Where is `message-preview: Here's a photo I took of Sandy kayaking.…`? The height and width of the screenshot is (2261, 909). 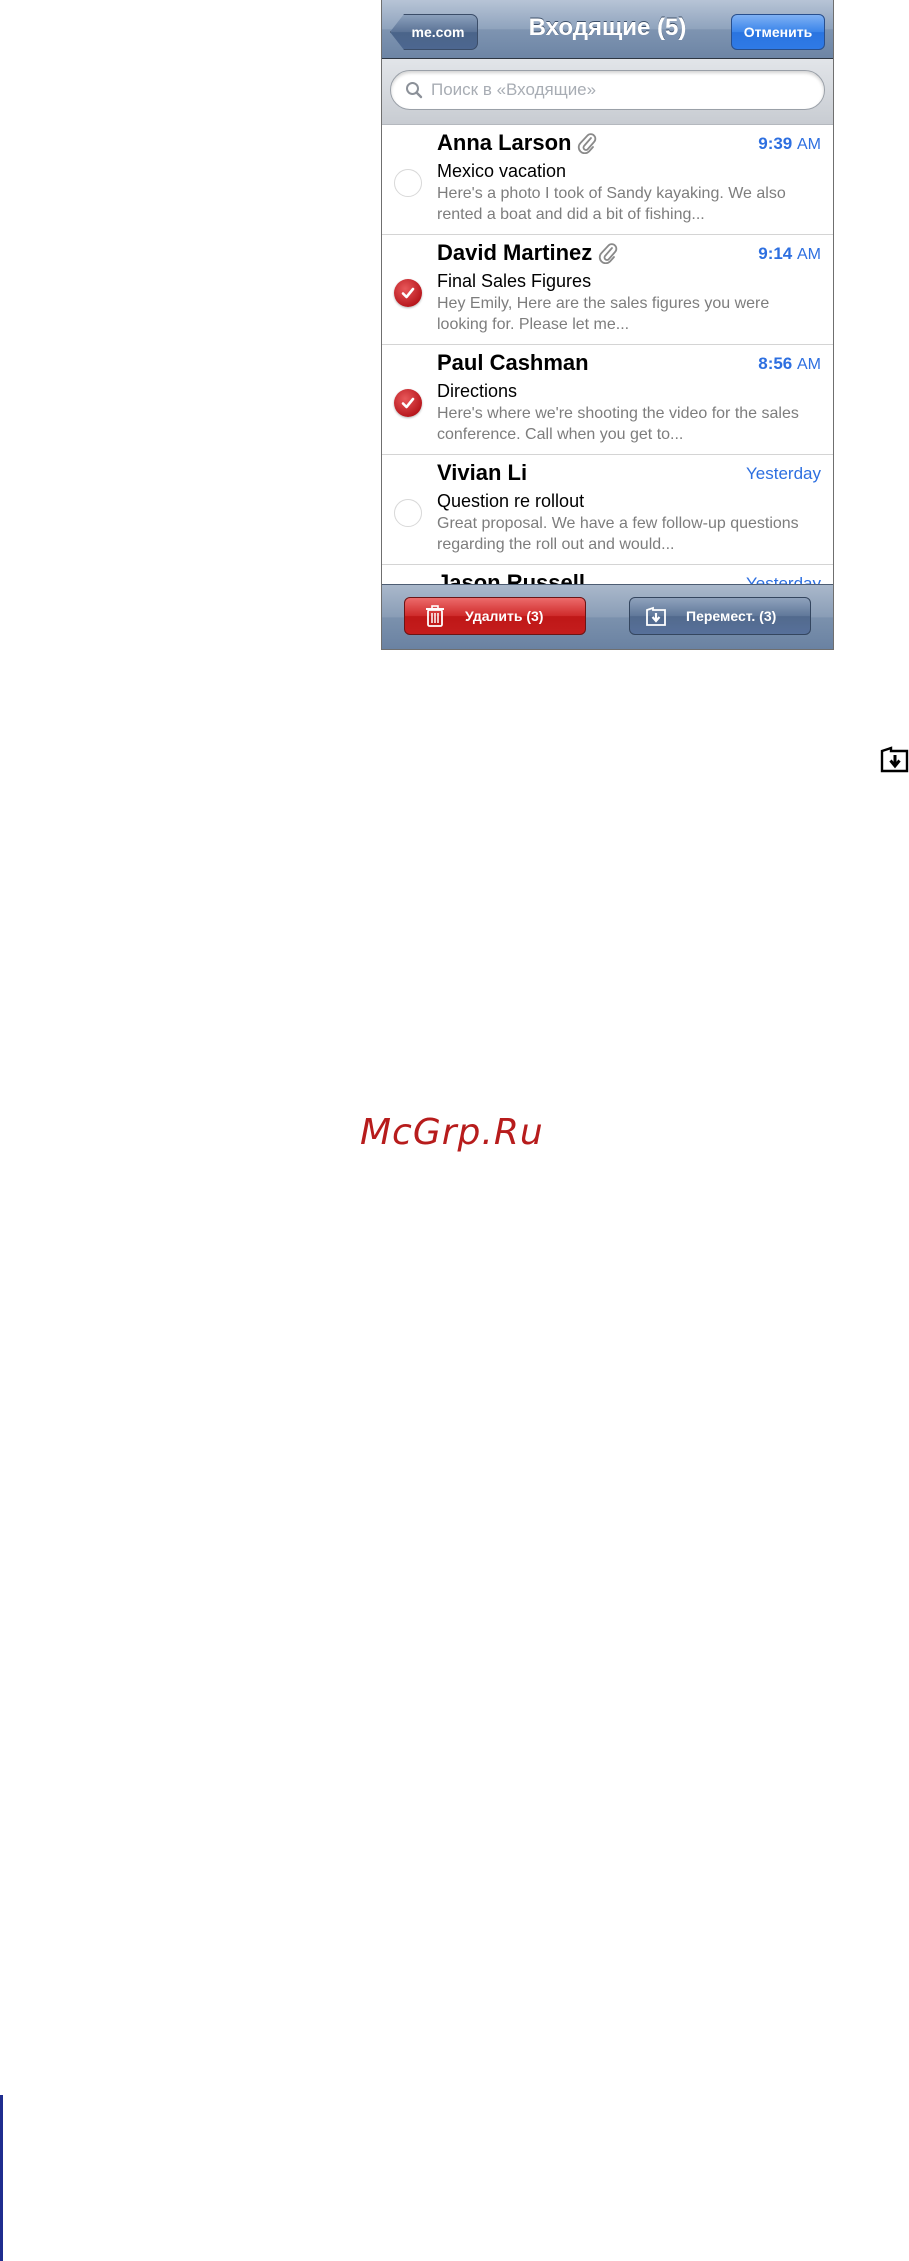 message-preview: Here's a photo I took of Sandy kayaking.… is located at coordinates (611, 204).